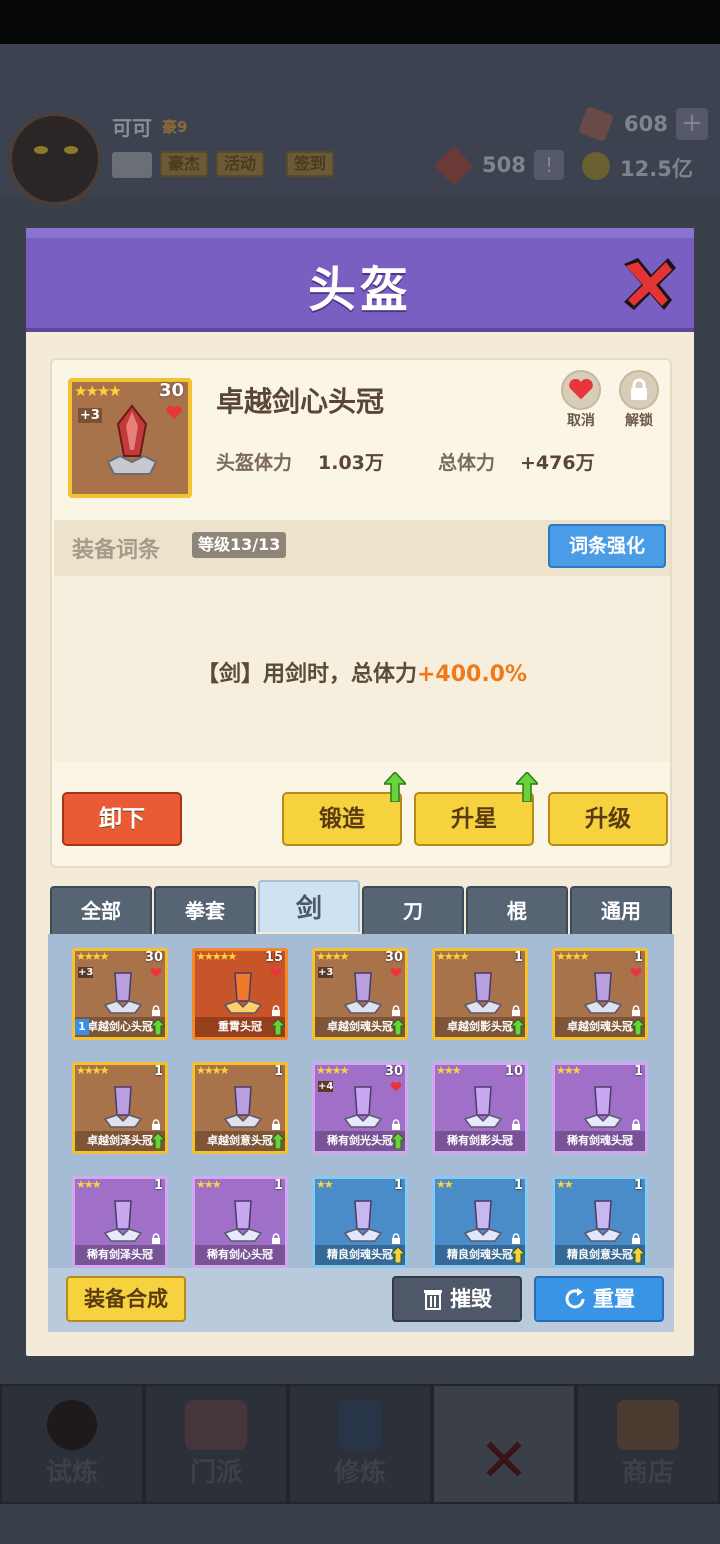 Image resolution: width=720 pixels, height=1544 pixels. What do you see at coordinates (607, 546) in the screenshot?
I see `enhance-attributes-button: 词条强化` at bounding box center [607, 546].